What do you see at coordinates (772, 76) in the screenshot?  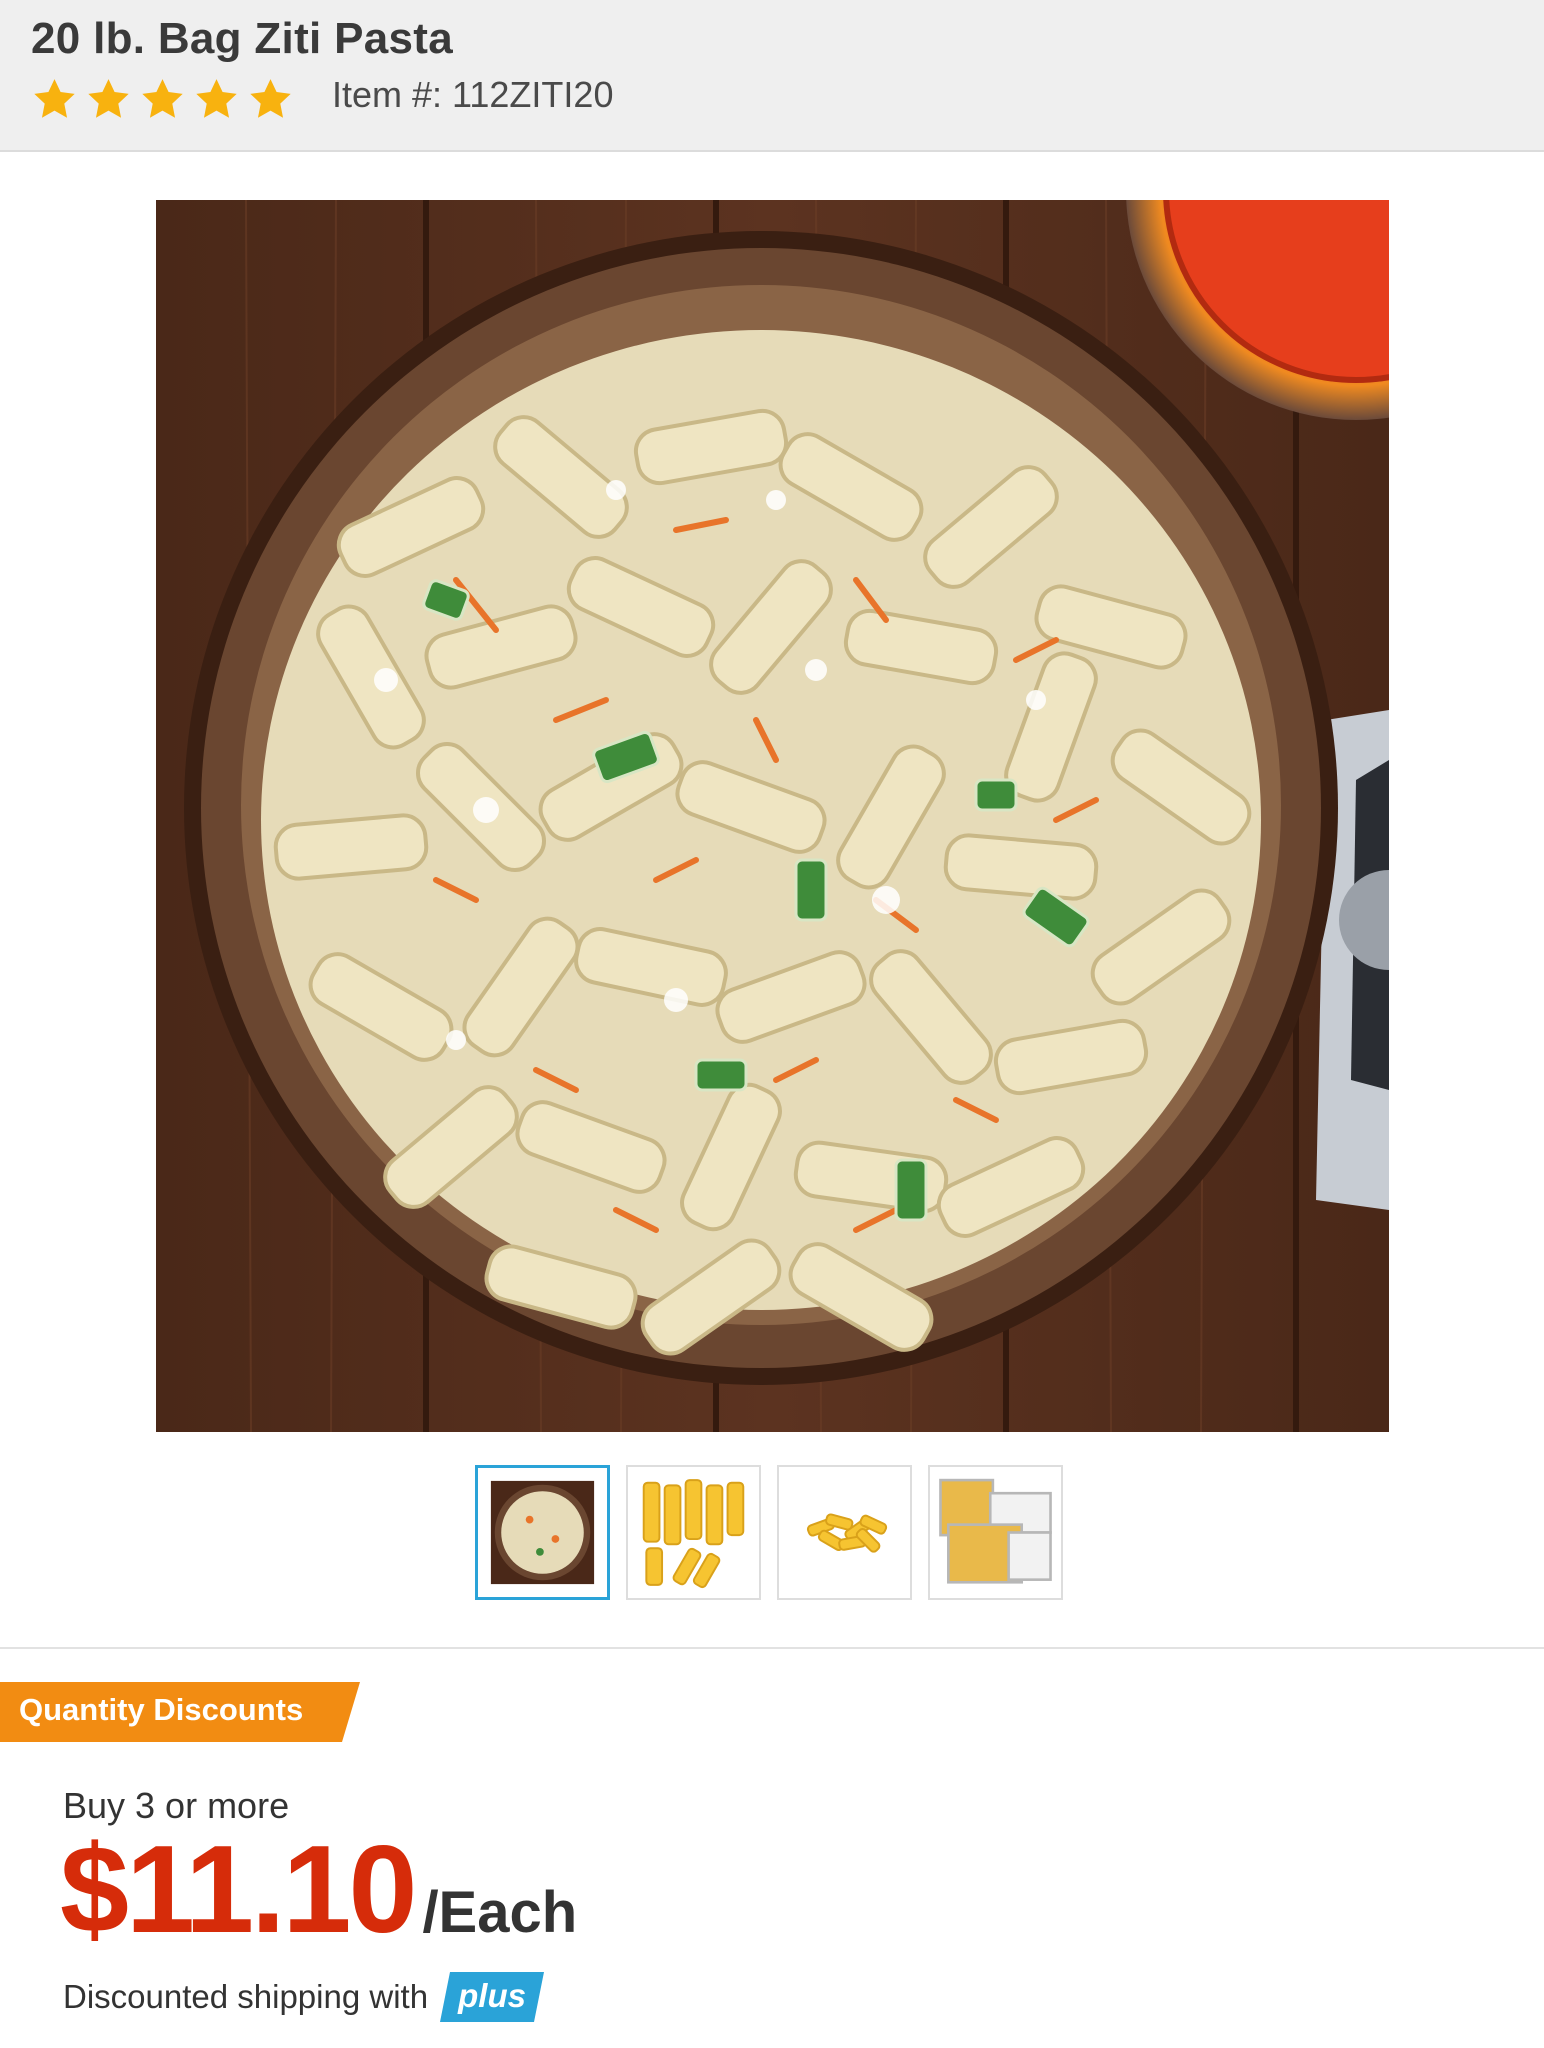 I see `product-header: 20 lb. Bag Ziti Pasta Item #: 112ZITI20` at bounding box center [772, 76].